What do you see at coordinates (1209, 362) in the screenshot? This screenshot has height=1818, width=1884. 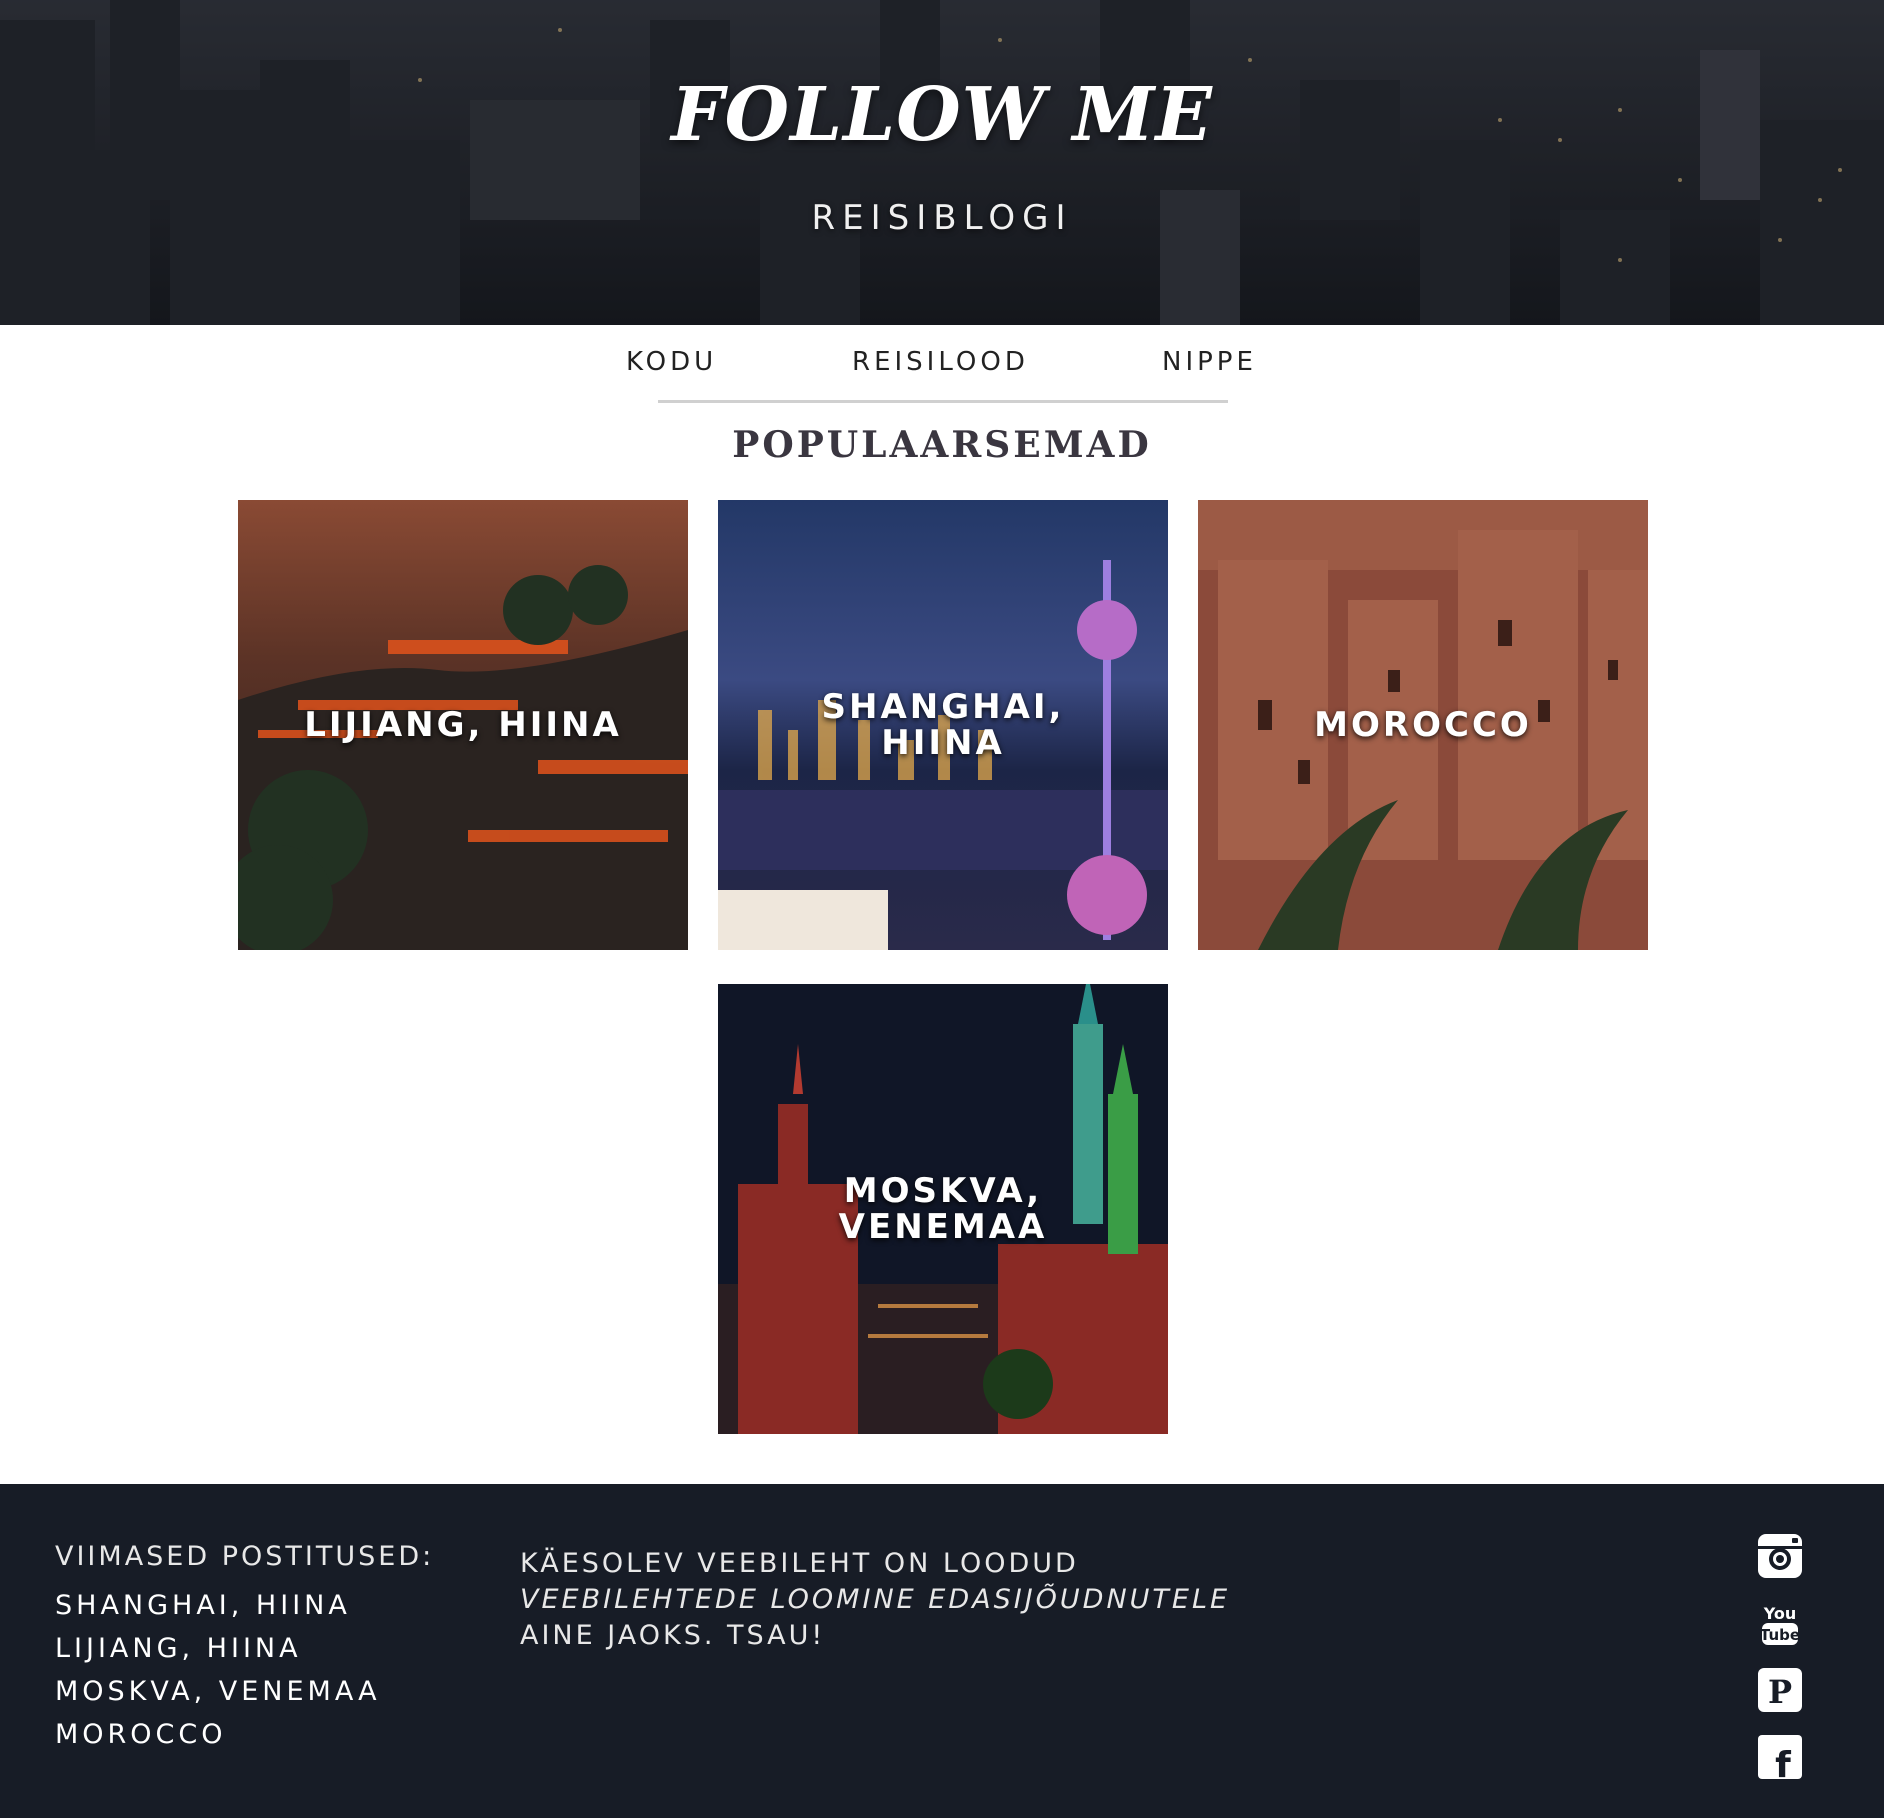 I see `nav-item-nippe: NIPPE` at bounding box center [1209, 362].